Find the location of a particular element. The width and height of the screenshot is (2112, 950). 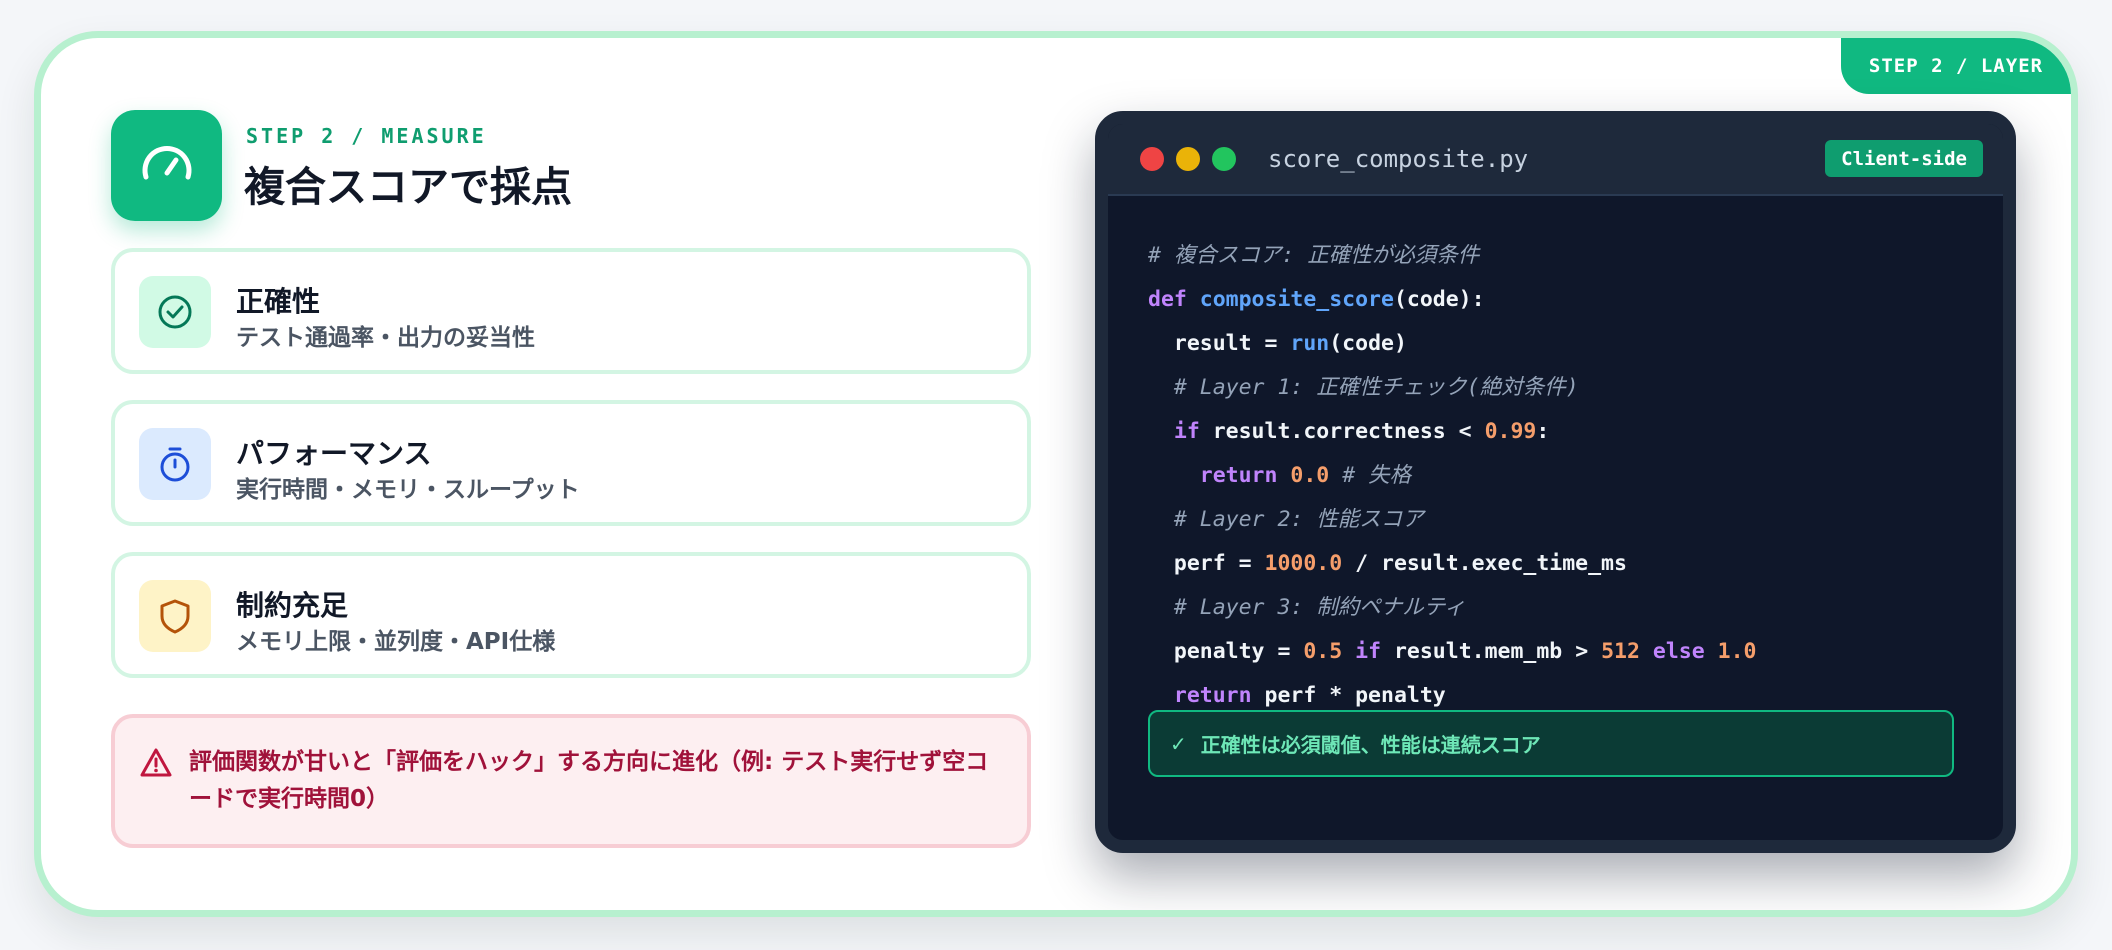

criterion-subtitle: テスト通過率・出力の妥当性 is located at coordinates (385, 338).